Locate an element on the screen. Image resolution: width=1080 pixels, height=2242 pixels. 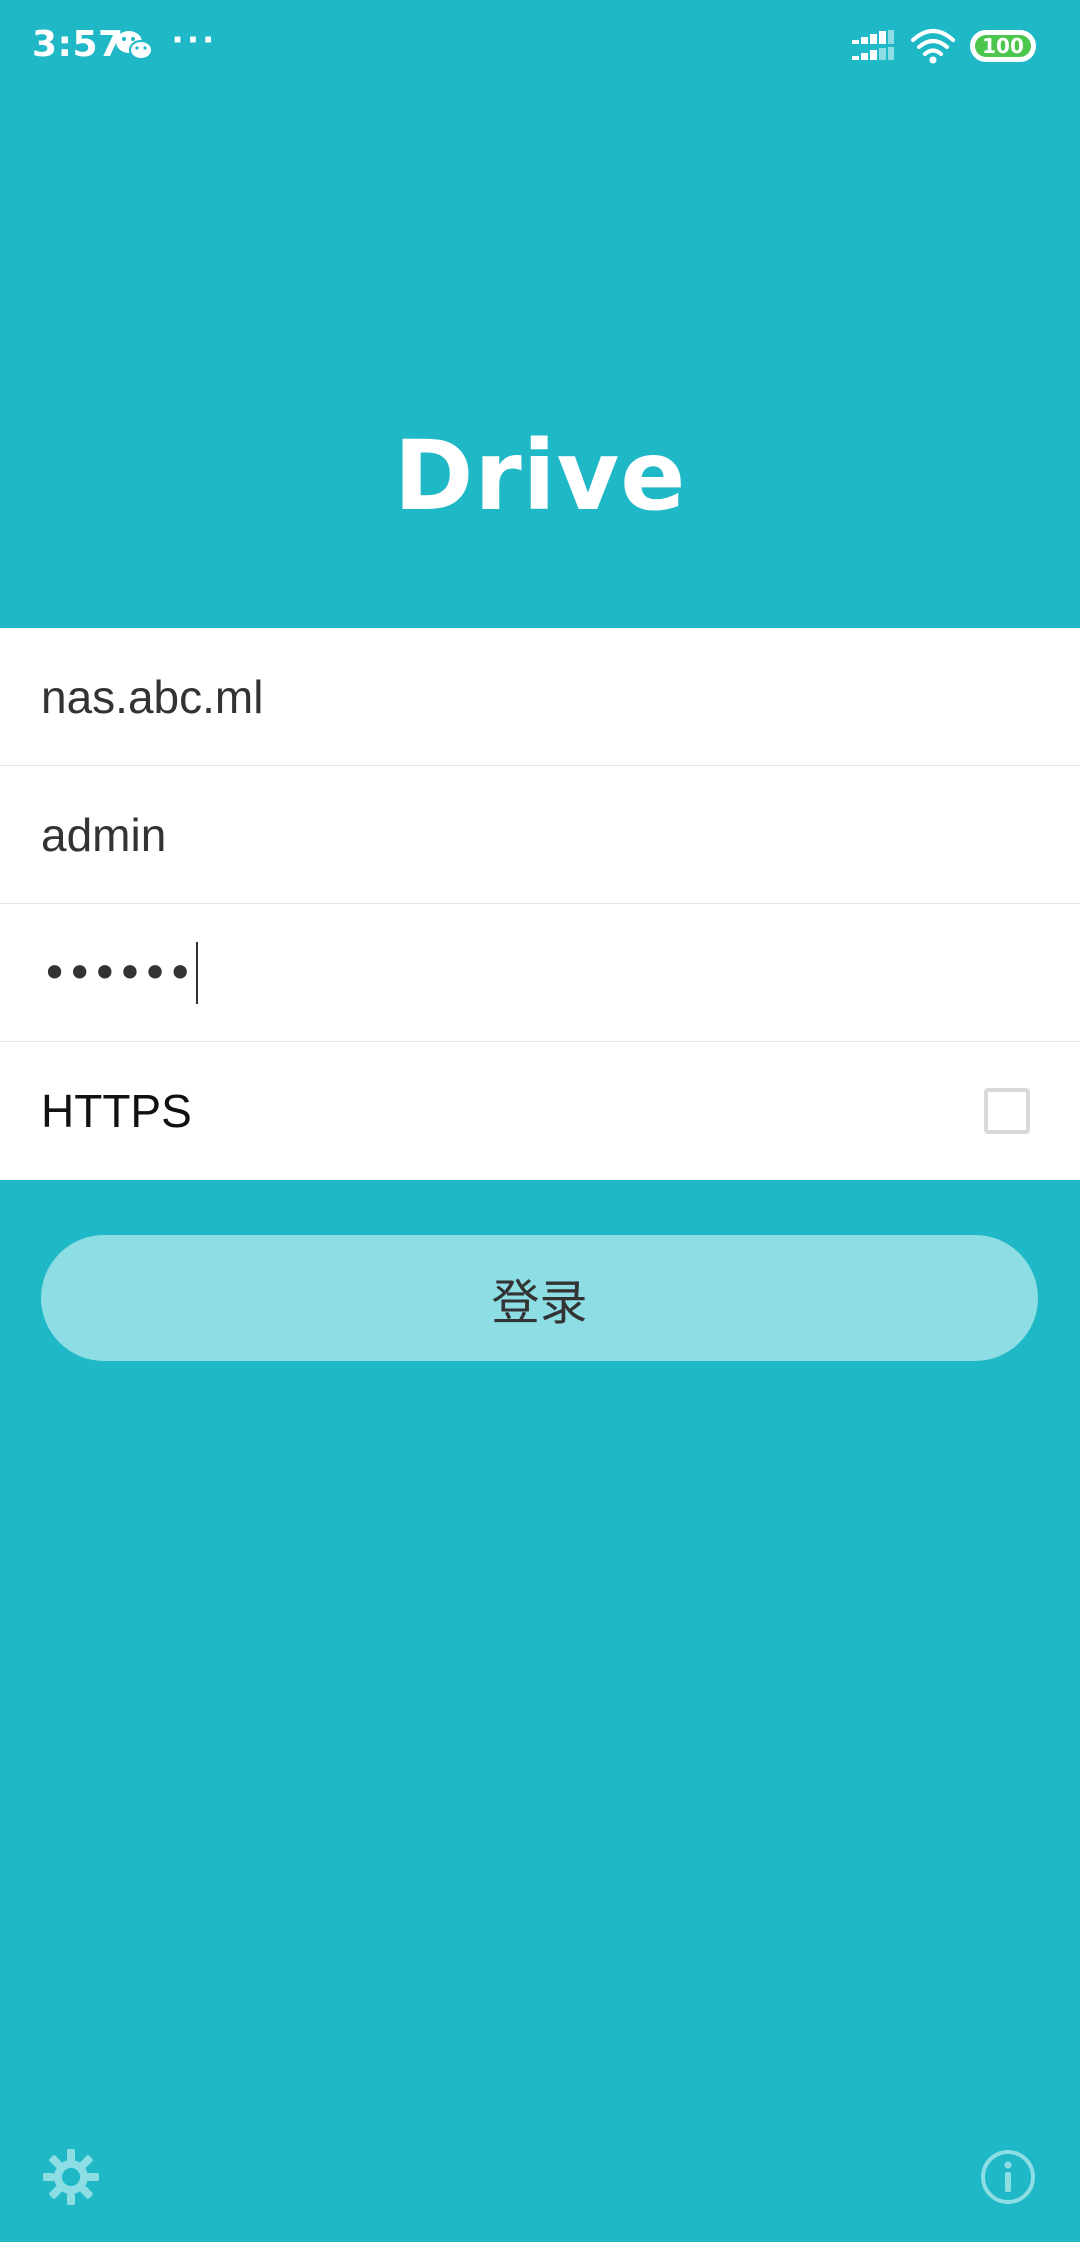
password-field: •••••• is located at coordinates (119, 972).